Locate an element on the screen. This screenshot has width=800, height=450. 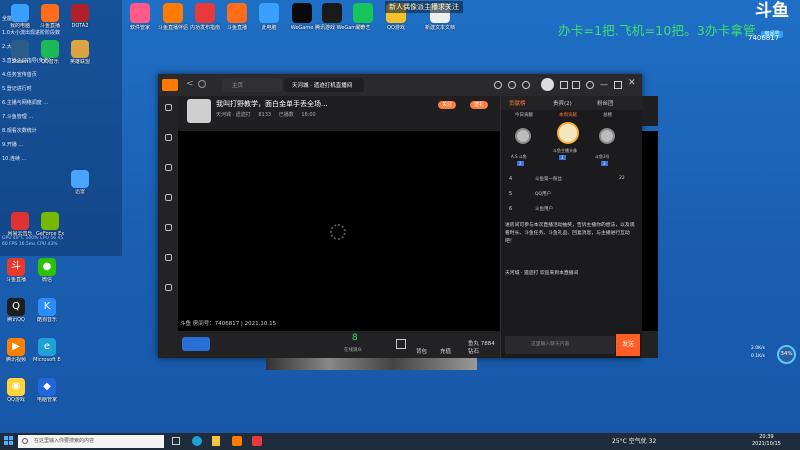
obs-taskbar-icon is located at coordinates (257, 441).